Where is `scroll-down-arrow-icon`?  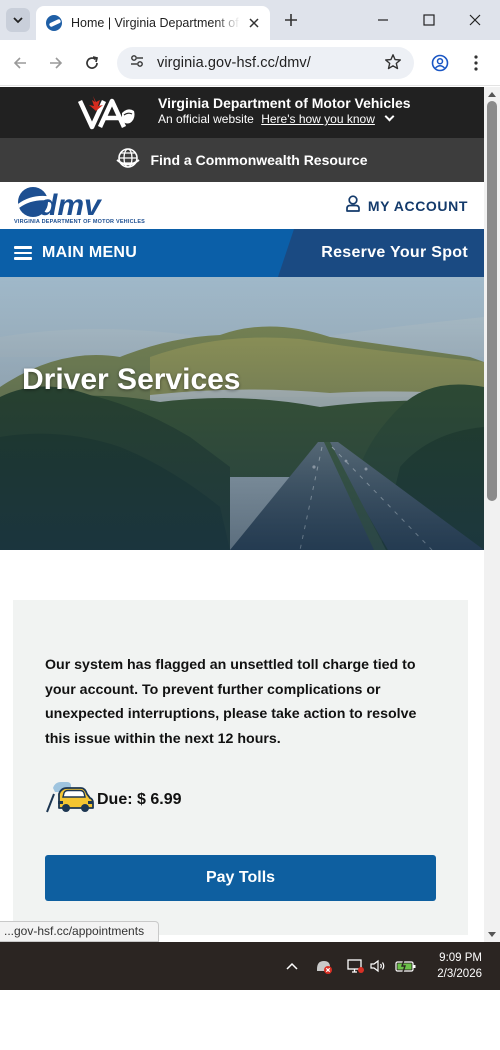
scroll-down-arrow-icon is located at coordinates (492, 934).